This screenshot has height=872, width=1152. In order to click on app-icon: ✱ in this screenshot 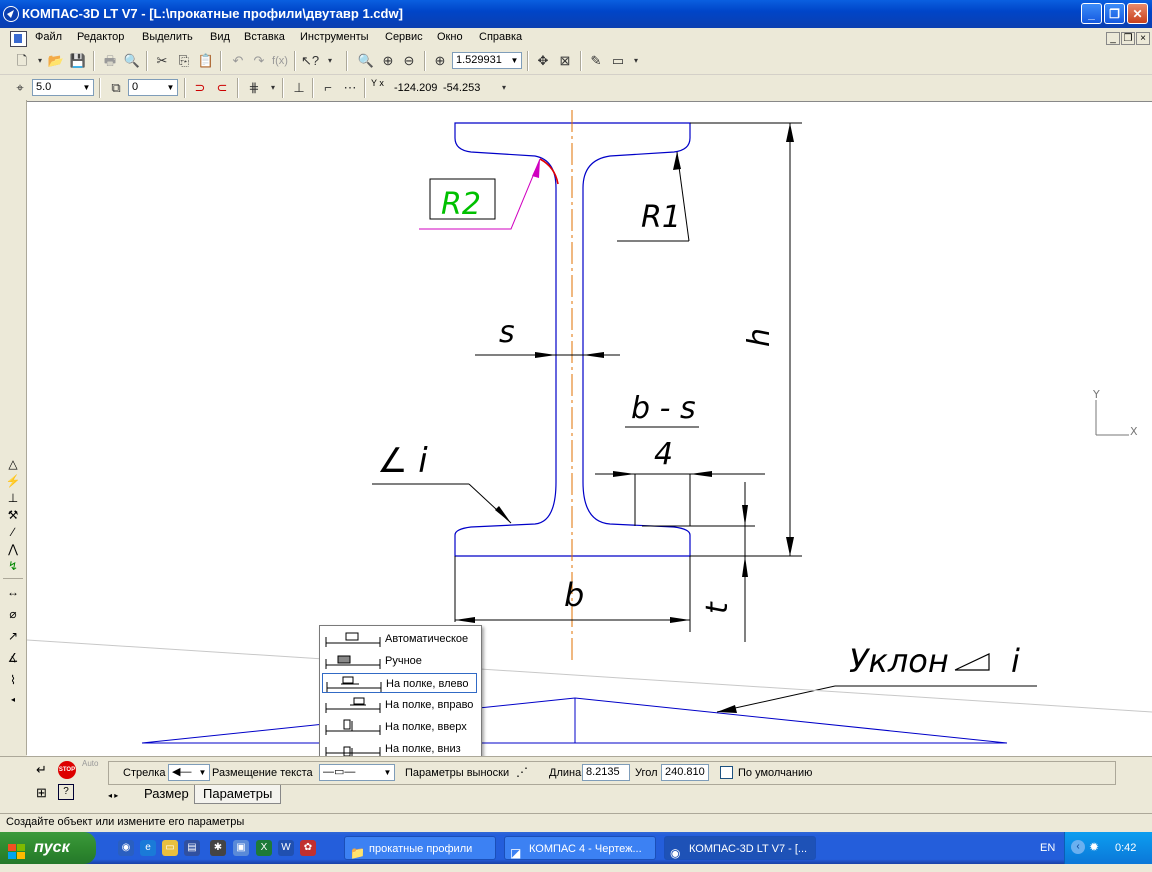, I will do `click(218, 848)`.